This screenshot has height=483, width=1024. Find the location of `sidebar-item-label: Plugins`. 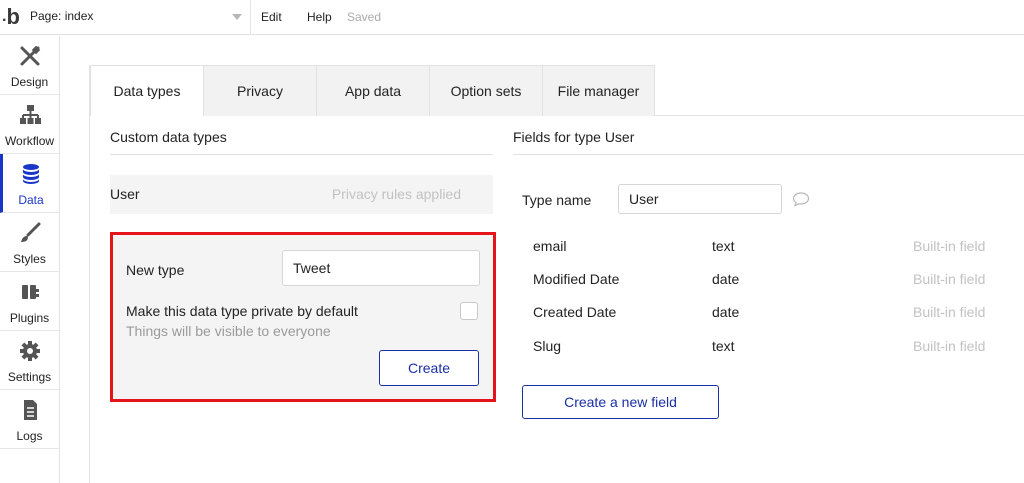

sidebar-item-label: Plugins is located at coordinates (29, 318).